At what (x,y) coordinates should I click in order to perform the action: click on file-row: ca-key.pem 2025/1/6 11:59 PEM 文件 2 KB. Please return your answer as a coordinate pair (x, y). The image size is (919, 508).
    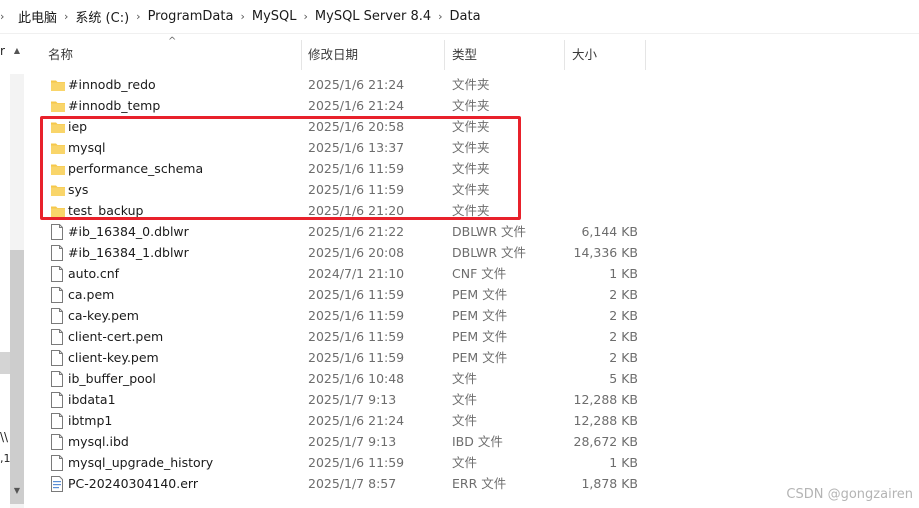
    Looking at the image, I should click on (479, 315).